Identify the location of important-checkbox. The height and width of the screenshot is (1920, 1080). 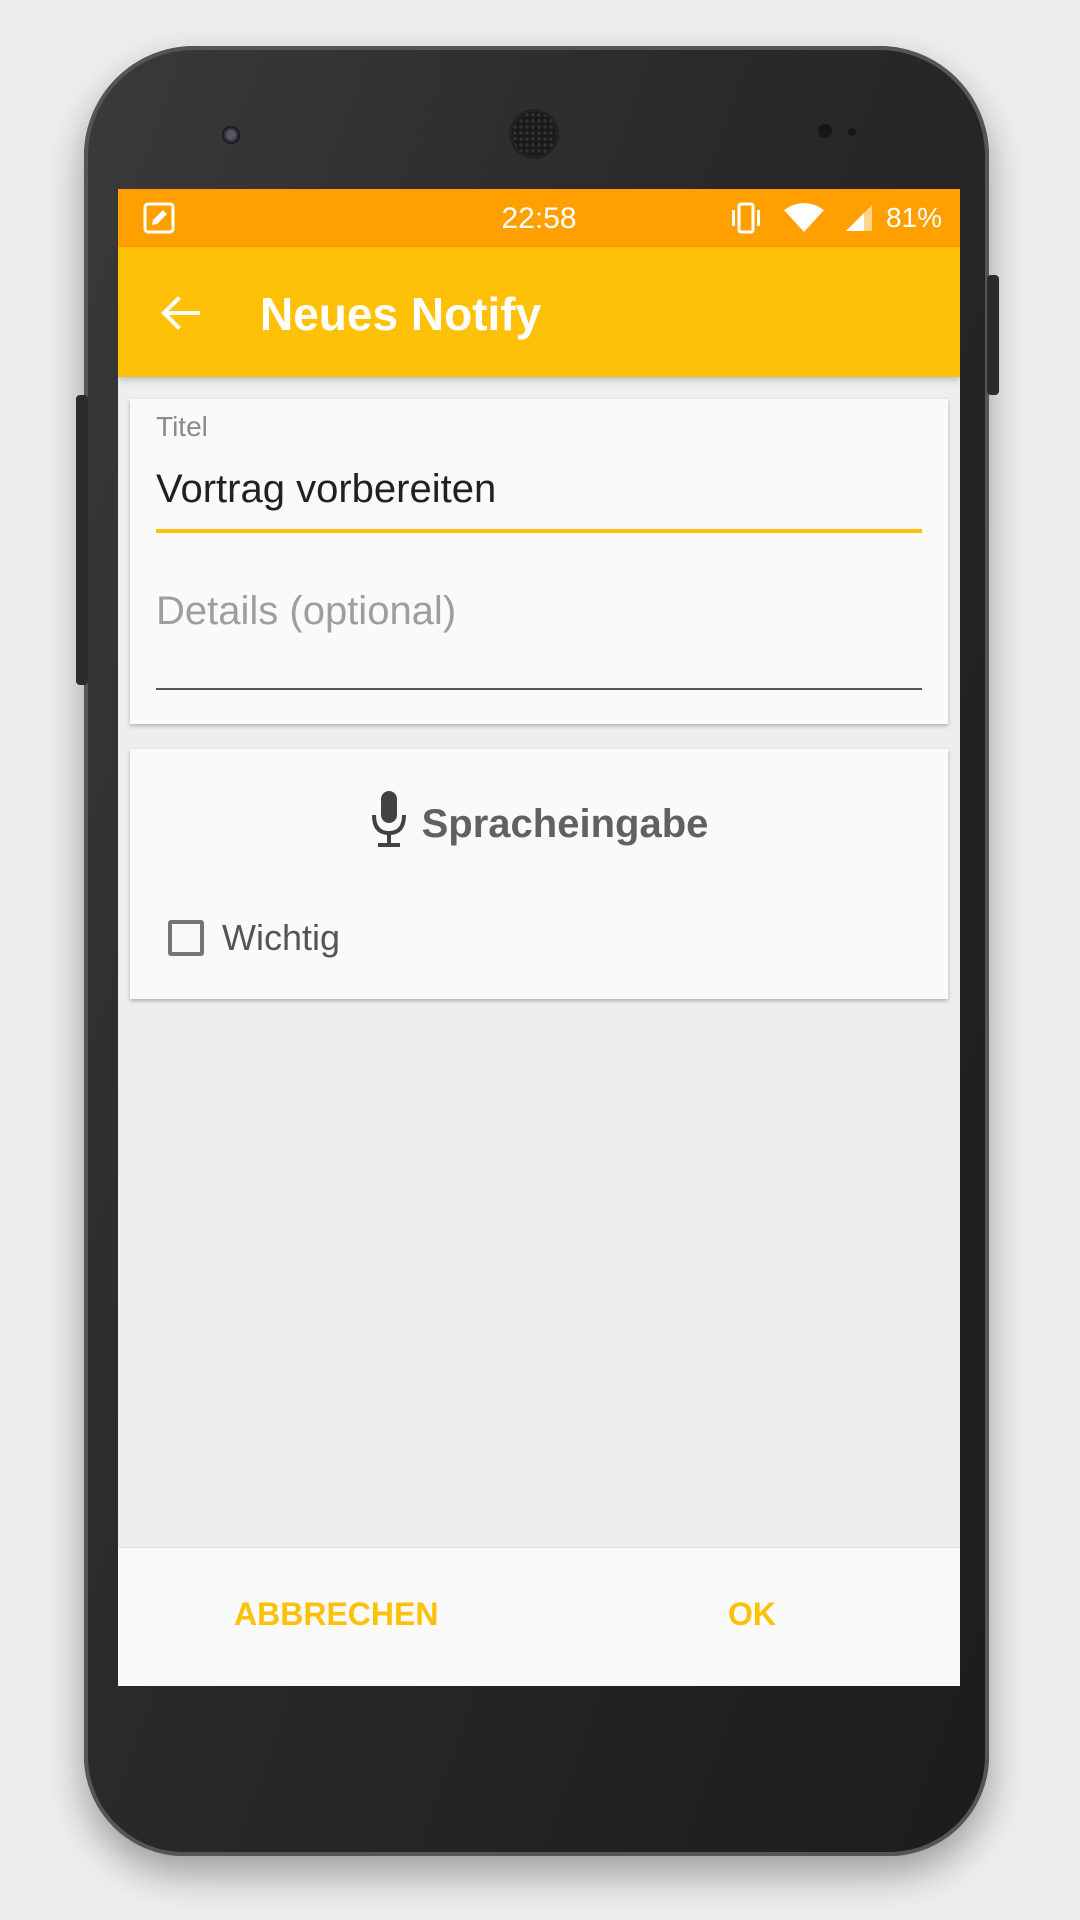
(186, 938).